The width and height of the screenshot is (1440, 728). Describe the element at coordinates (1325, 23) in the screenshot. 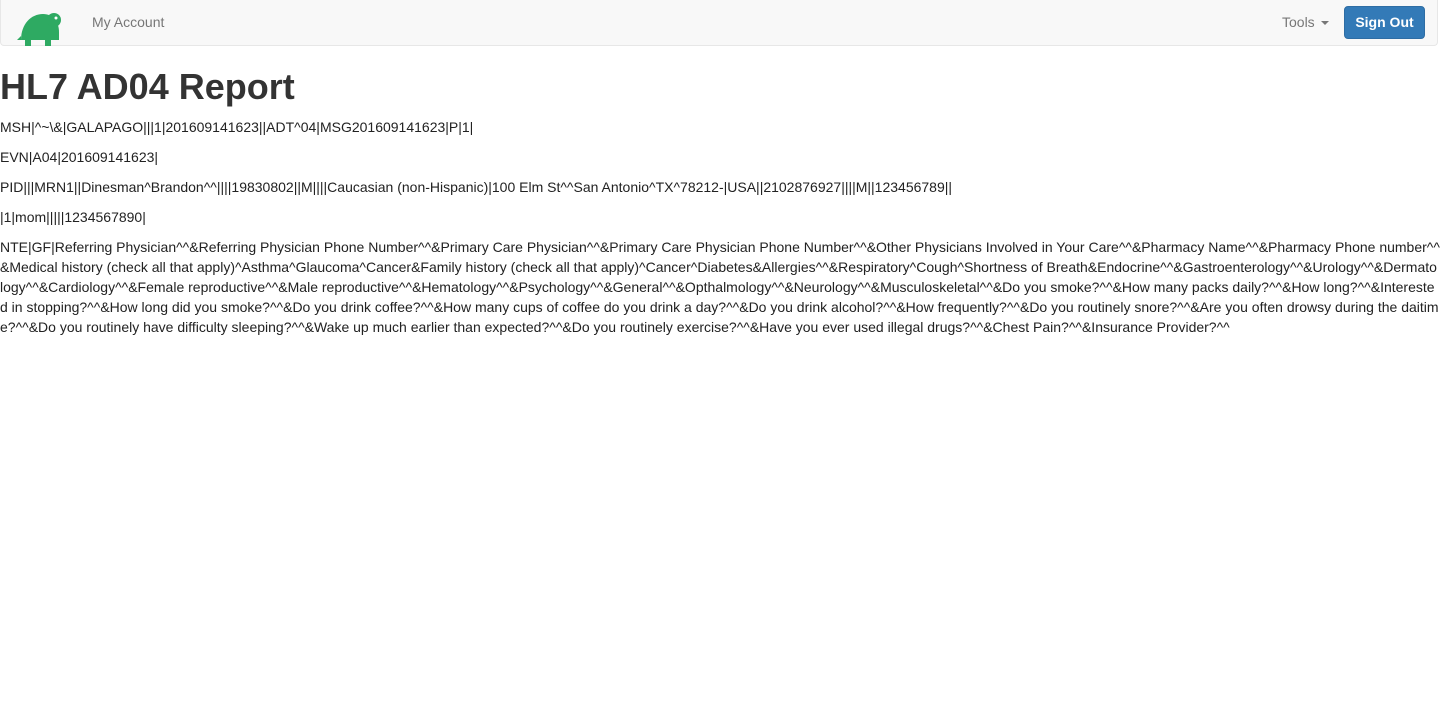

I see `caret-down-icon` at that location.